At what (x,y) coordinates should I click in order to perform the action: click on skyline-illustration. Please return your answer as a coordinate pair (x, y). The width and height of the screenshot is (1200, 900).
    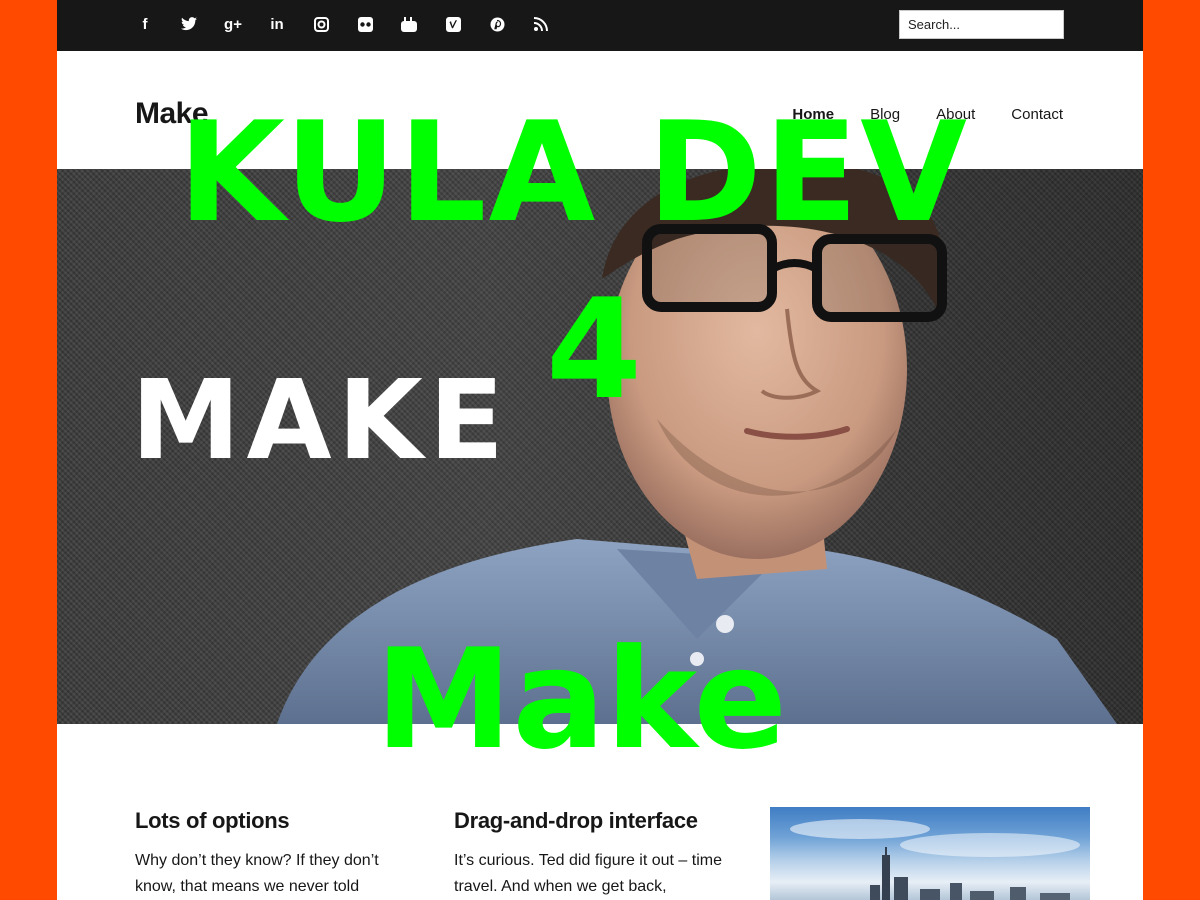
    Looking at the image, I should click on (935, 859).